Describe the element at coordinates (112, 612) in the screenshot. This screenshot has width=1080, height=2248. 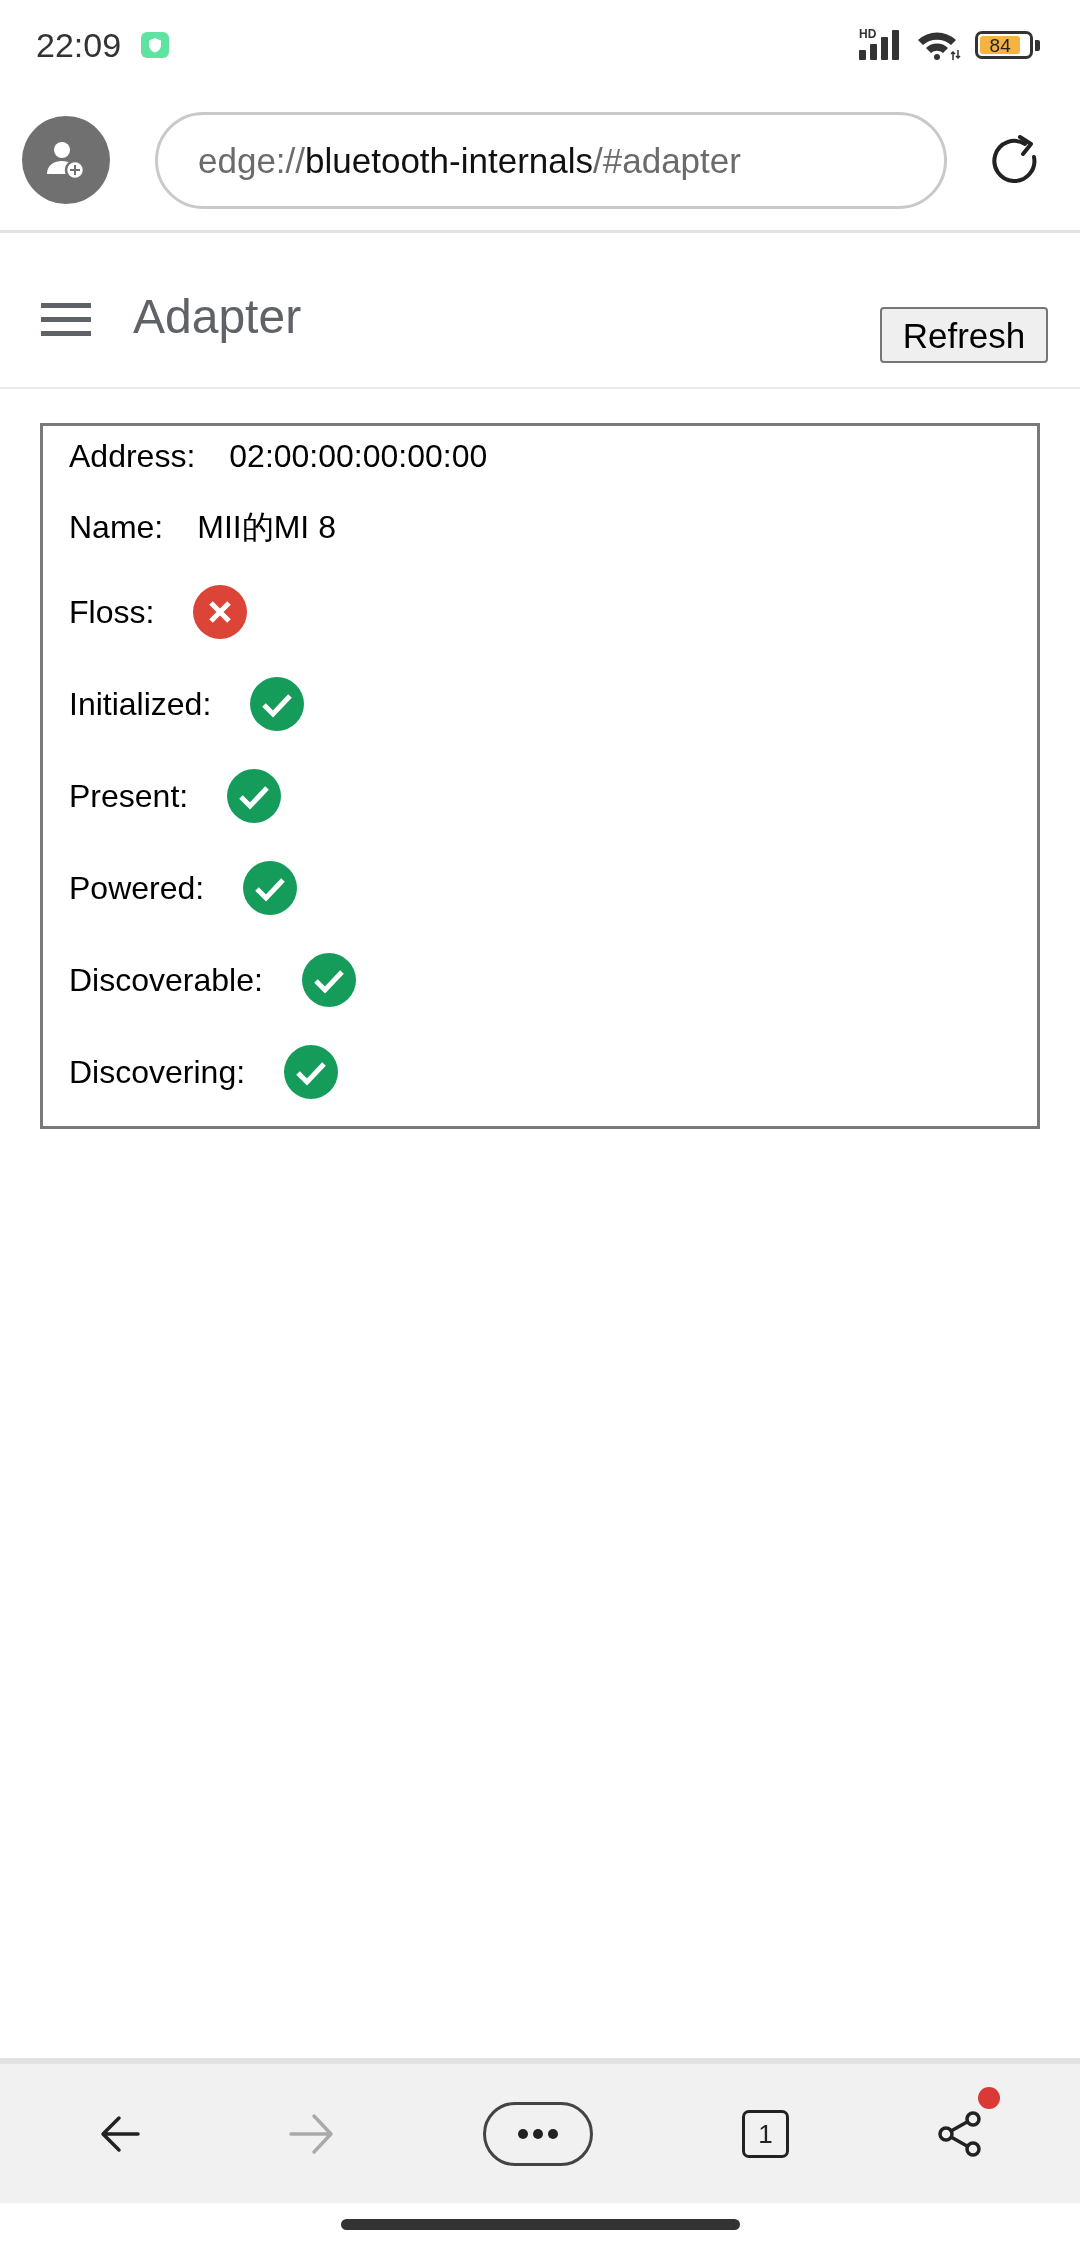
I see `field-label: Floss:` at that location.